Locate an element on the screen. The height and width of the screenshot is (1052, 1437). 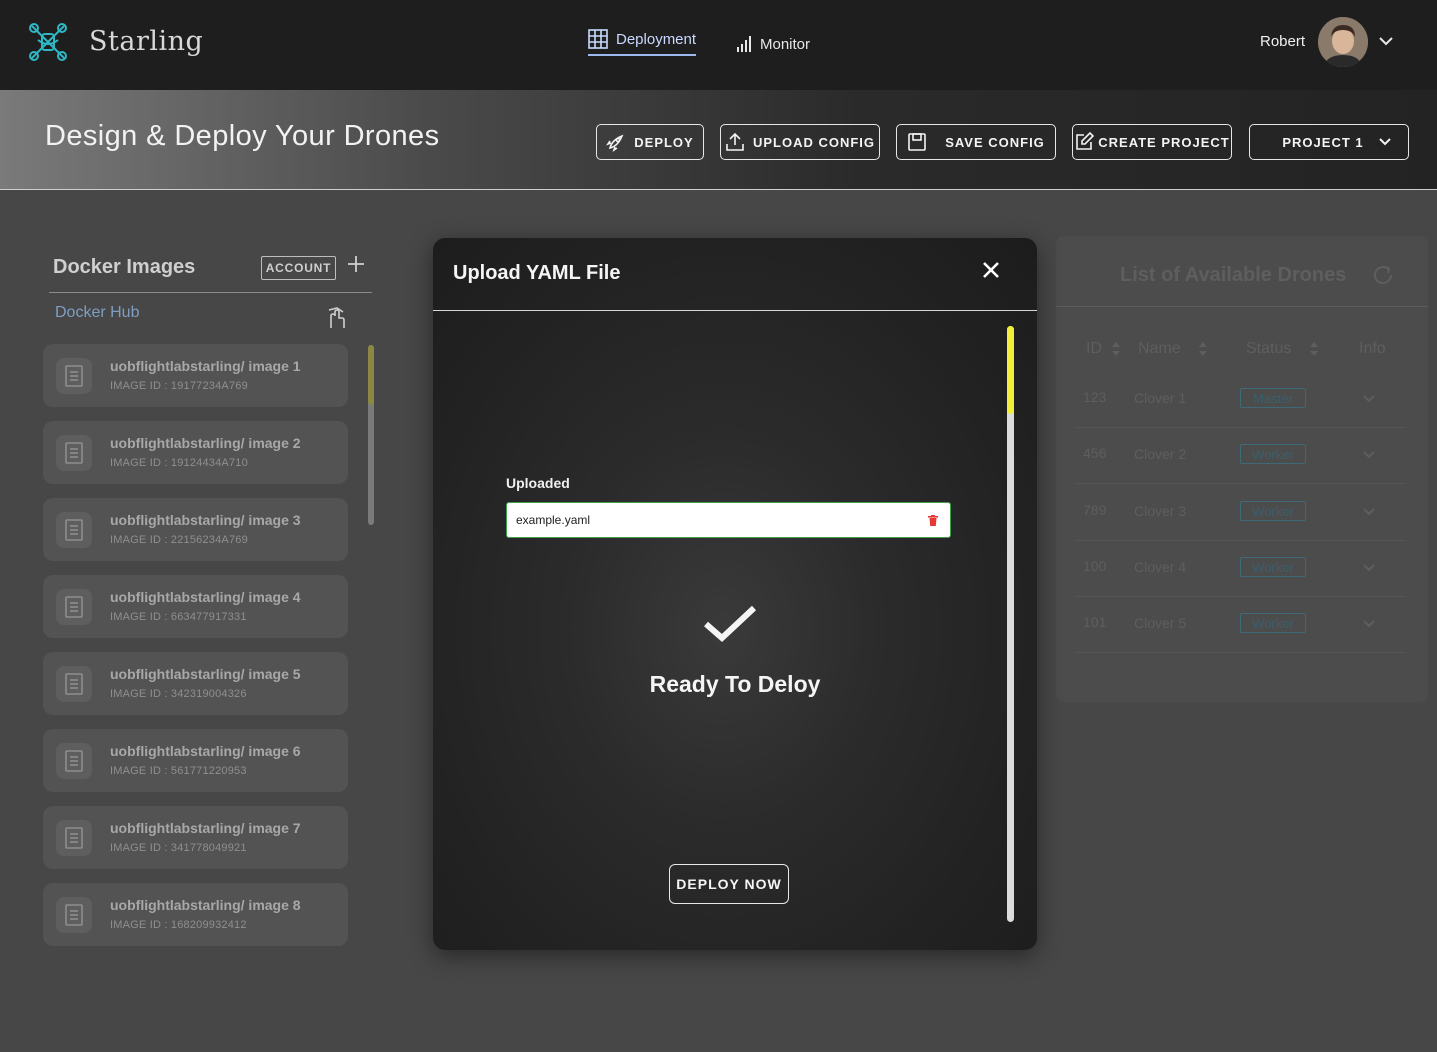
refresh-icon is located at coordinates (1383, 275).